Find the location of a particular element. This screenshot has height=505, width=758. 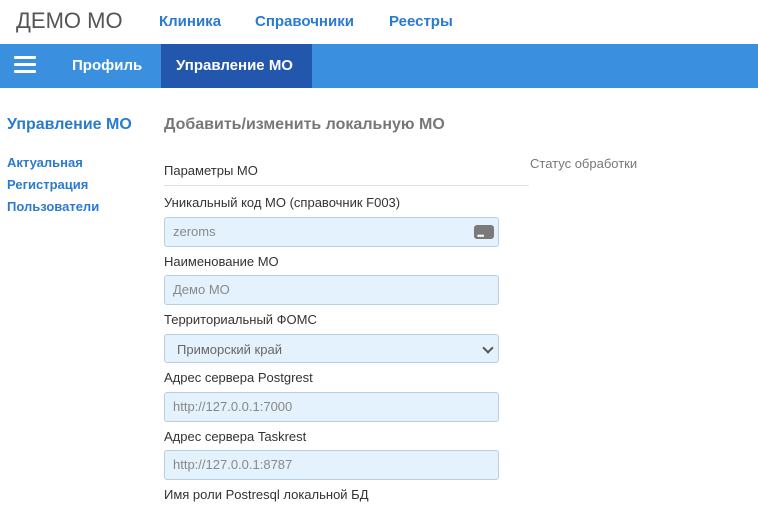

status-label: Статус обработки is located at coordinates (584, 163).